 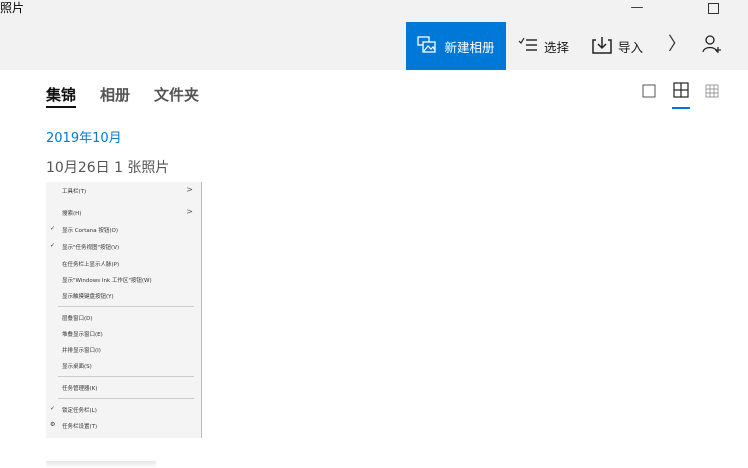 I want to click on menu-item-label: 显示 Cortana 按钮(O), so click(x=90, y=231).